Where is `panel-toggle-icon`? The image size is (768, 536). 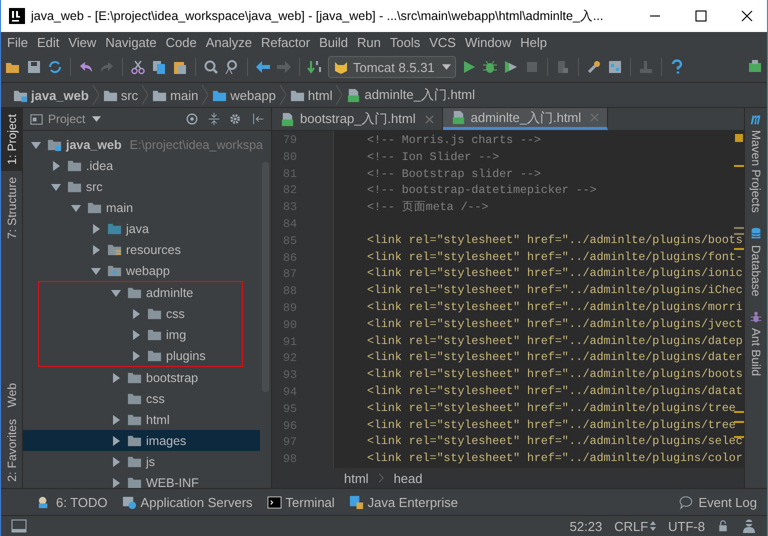 panel-toggle-icon is located at coordinates (19, 526).